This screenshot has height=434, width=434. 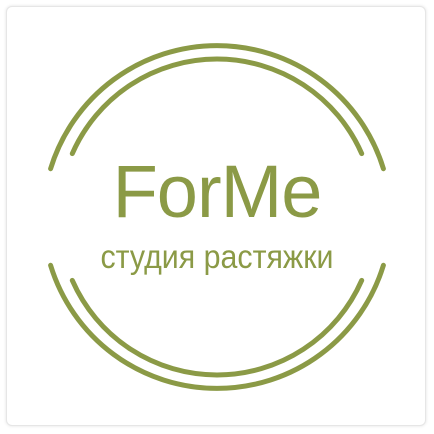 I want to click on brand-tagline: студия растяжки, so click(x=217, y=256).